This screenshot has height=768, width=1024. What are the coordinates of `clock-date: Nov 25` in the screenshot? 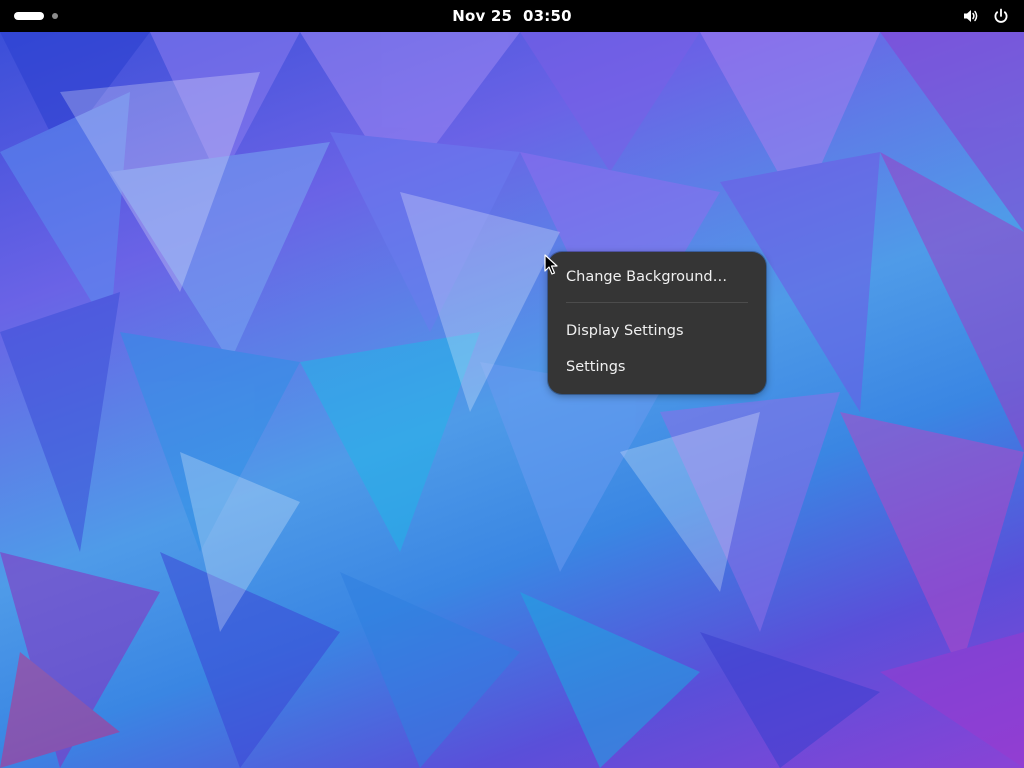 It's located at (482, 16).